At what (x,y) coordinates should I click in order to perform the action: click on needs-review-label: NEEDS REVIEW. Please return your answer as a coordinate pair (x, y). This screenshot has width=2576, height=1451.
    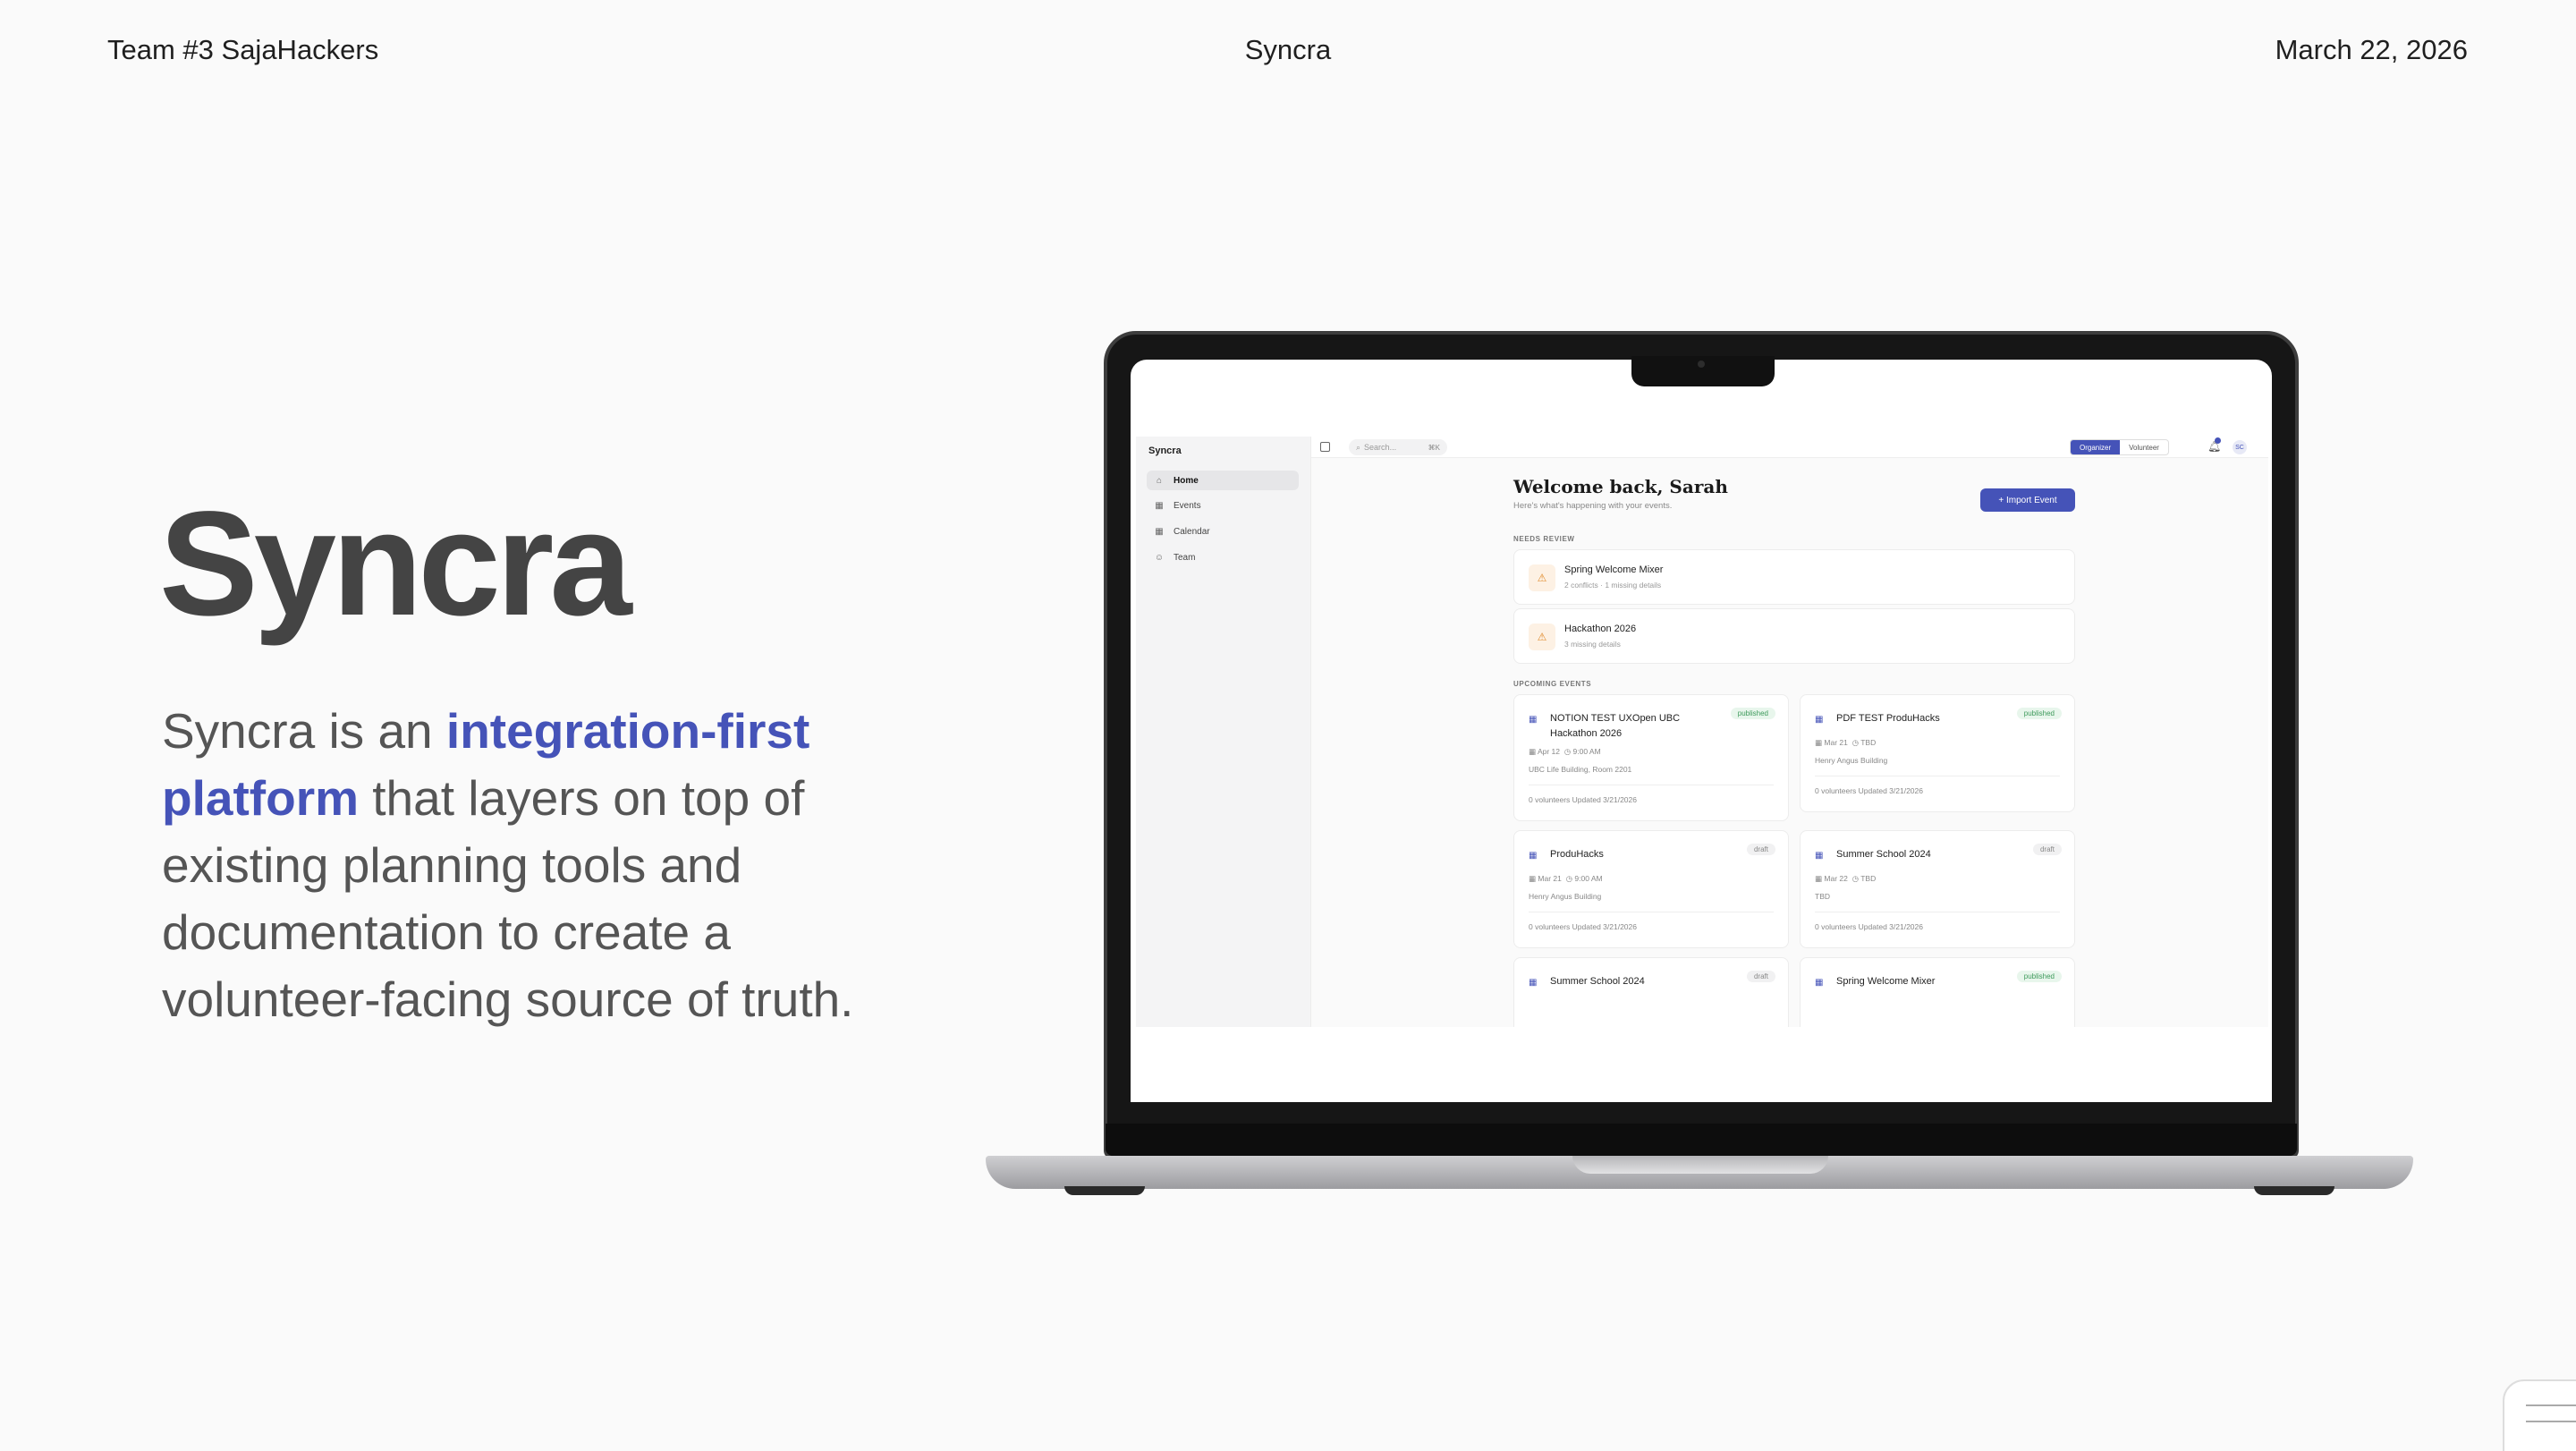
    Looking at the image, I should click on (1544, 539).